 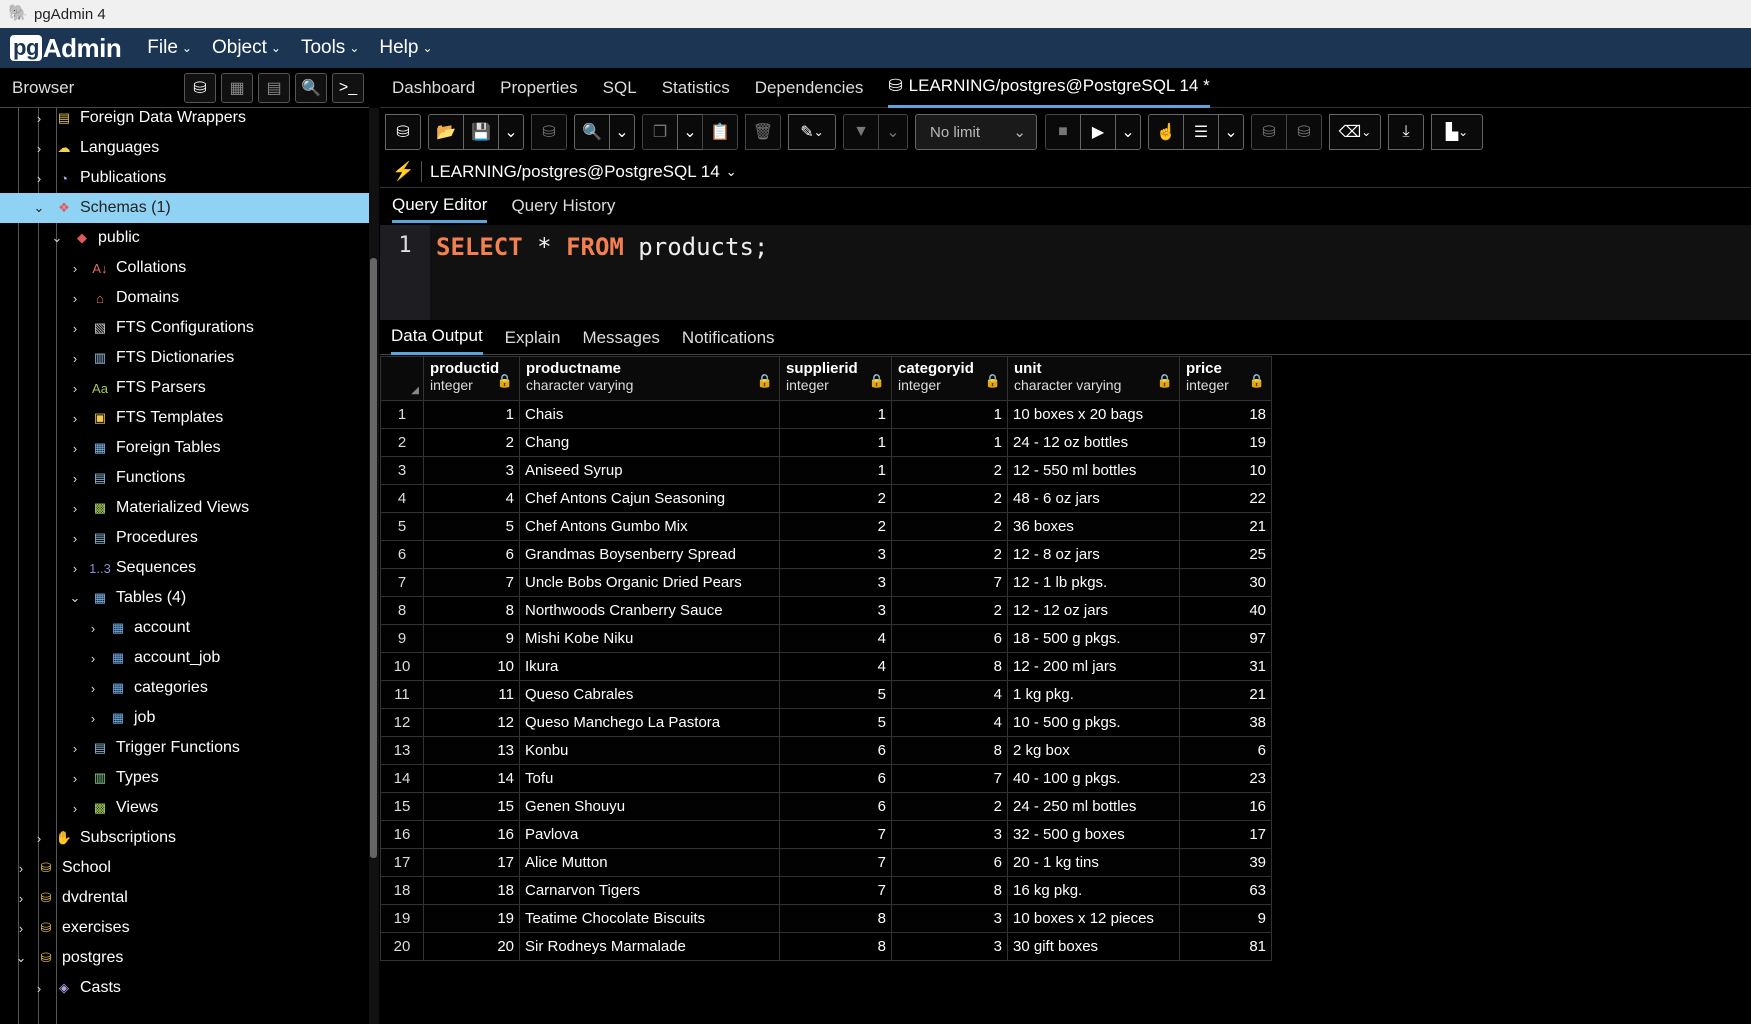 What do you see at coordinates (184, 448) in the screenshot?
I see `tree-node: › ▦ Foreign Tables` at bounding box center [184, 448].